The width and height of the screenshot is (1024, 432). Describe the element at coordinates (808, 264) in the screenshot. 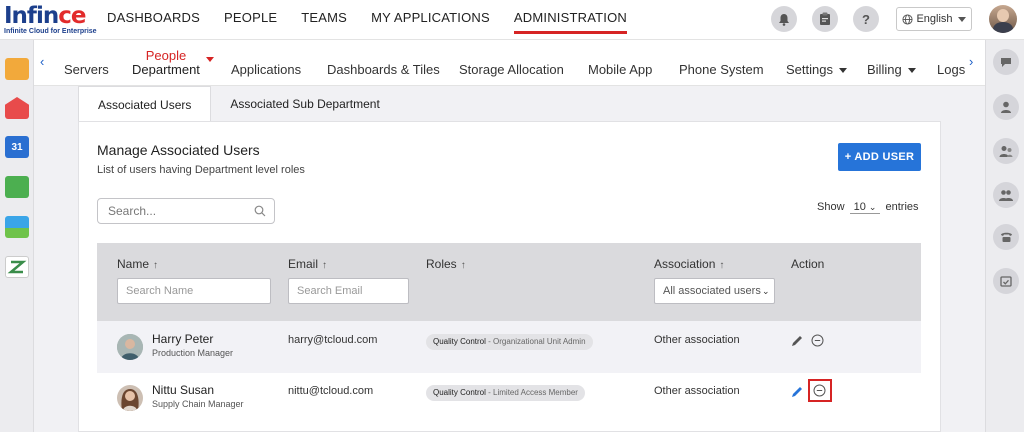

I see `column-header-action: Action` at that location.